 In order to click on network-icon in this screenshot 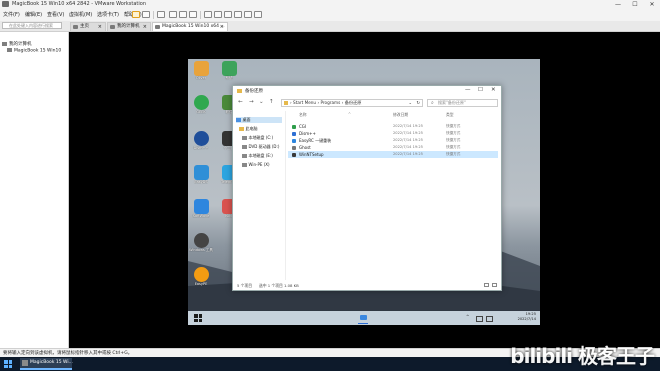, I will do `click(479, 319)`.